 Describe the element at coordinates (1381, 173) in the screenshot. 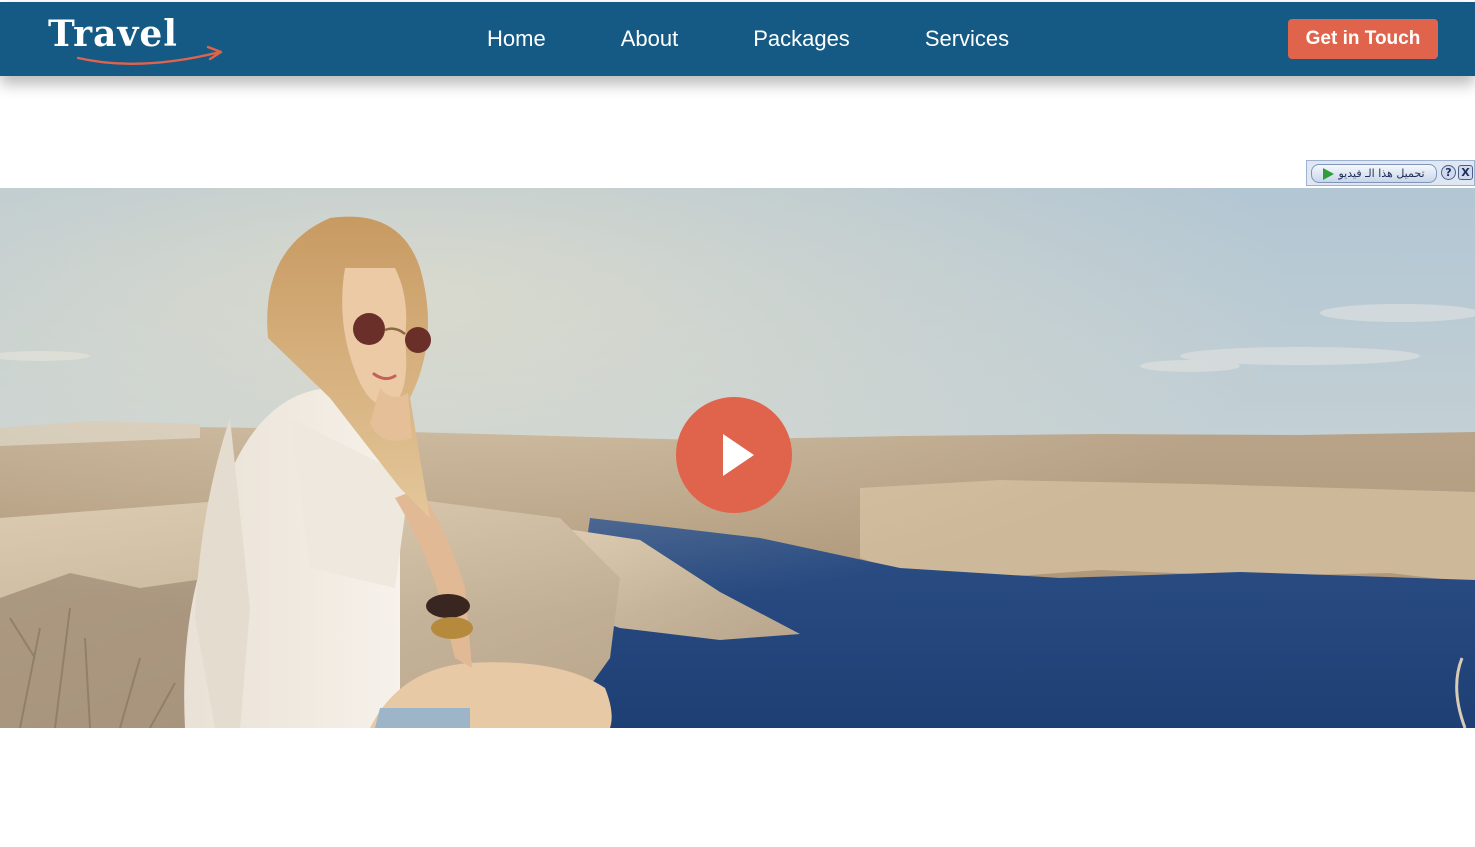

I see `download-video-label: تحميل هذا الـ فيديو` at that location.